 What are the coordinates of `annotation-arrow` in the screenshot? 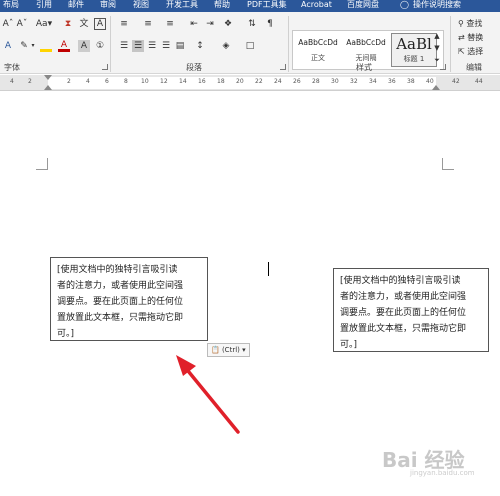 It's located at (208, 394).